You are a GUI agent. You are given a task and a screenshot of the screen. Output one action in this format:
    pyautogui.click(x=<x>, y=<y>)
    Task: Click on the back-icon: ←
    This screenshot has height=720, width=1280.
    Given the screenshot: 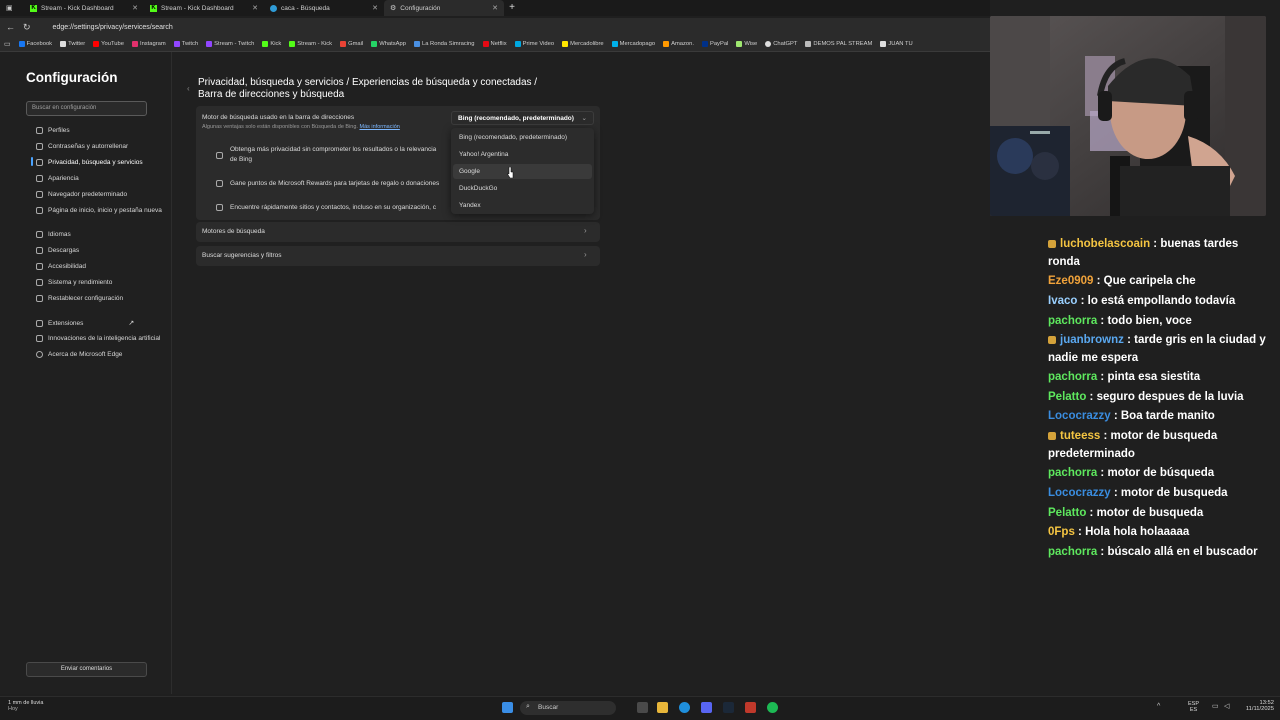 What is the action you would take?
    pyautogui.click(x=10, y=27)
    